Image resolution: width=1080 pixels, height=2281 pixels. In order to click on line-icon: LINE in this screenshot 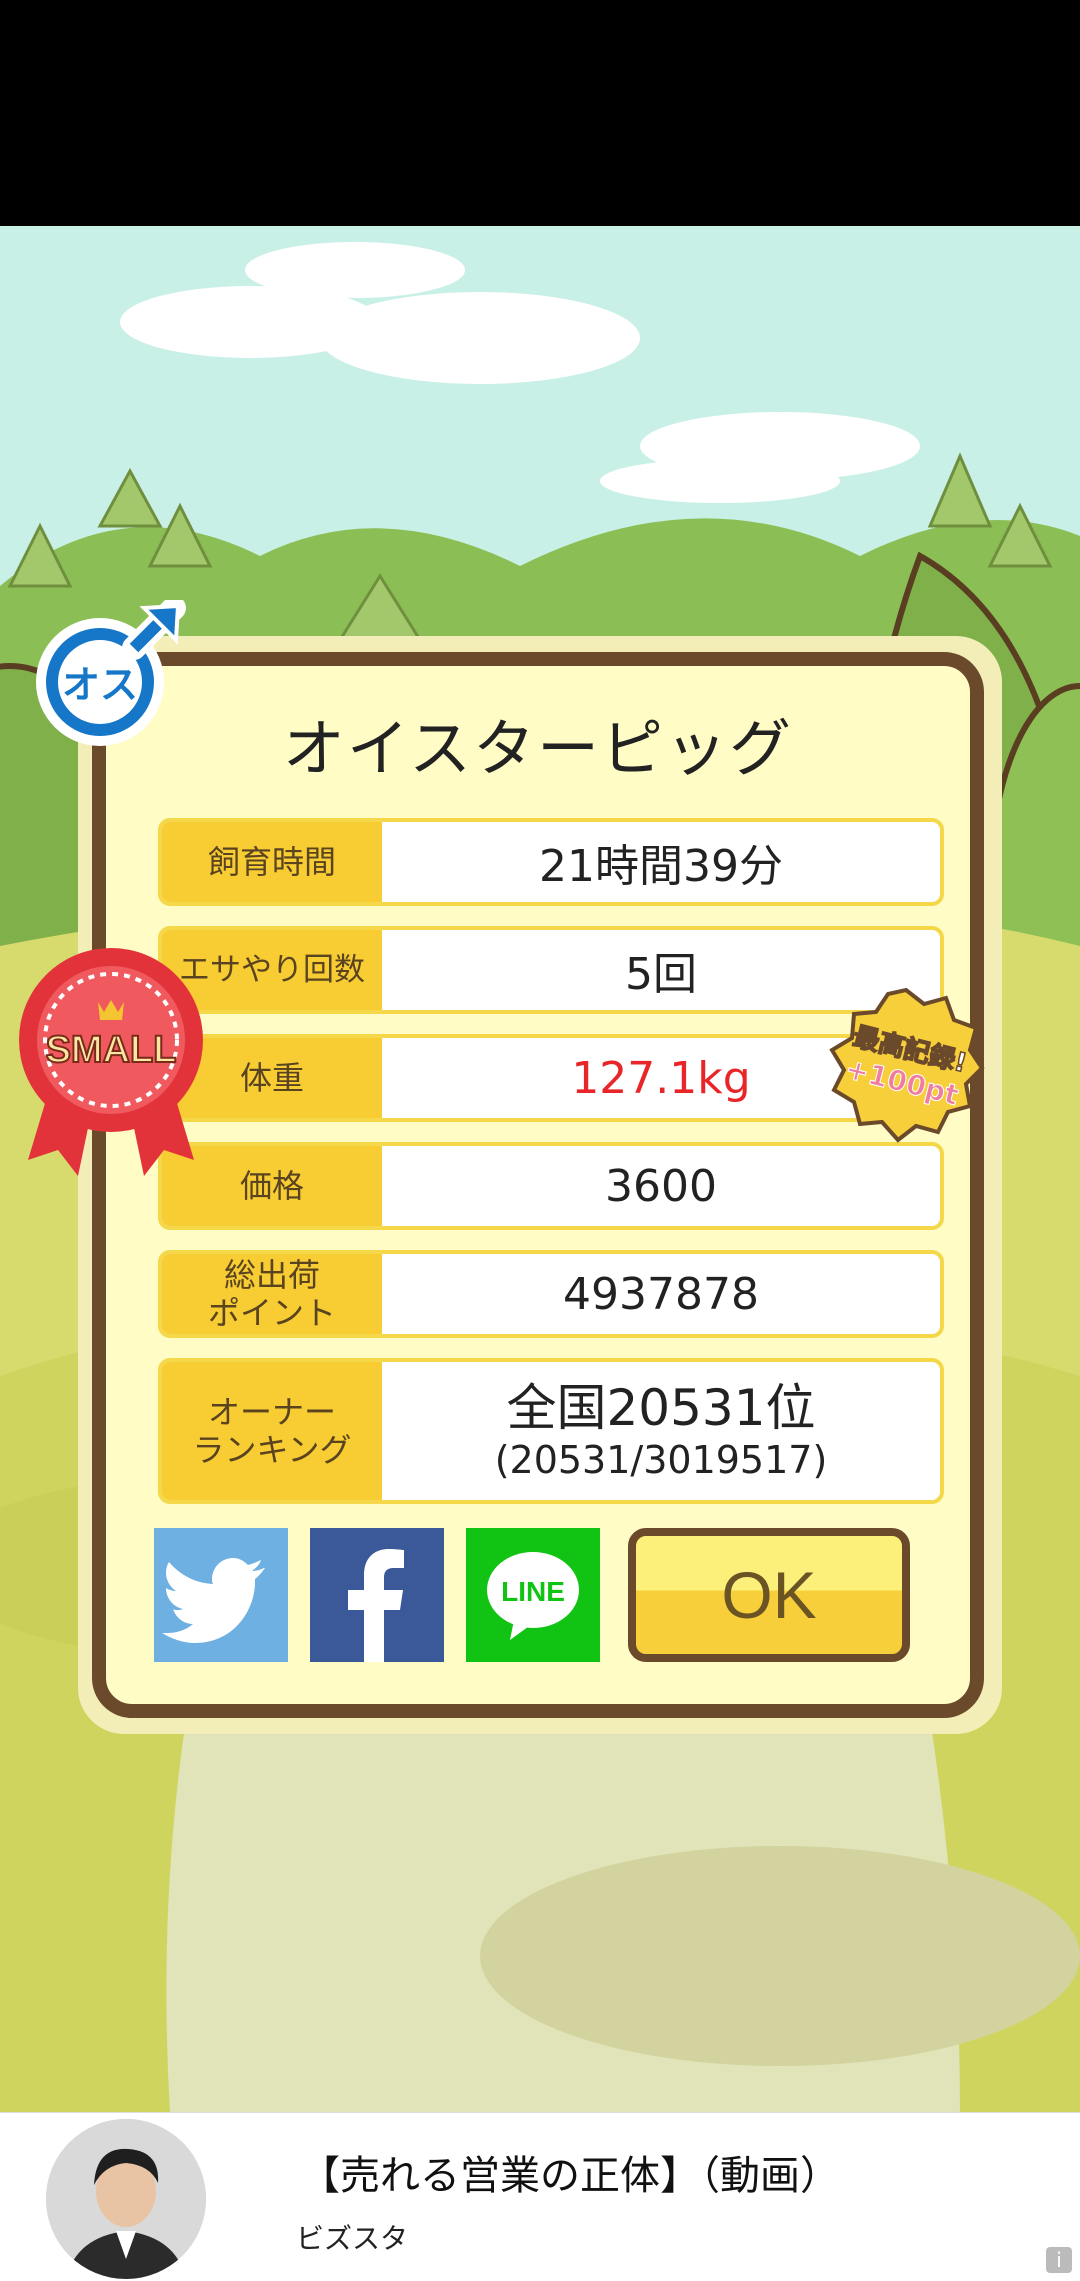, I will do `click(533, 1596)`.